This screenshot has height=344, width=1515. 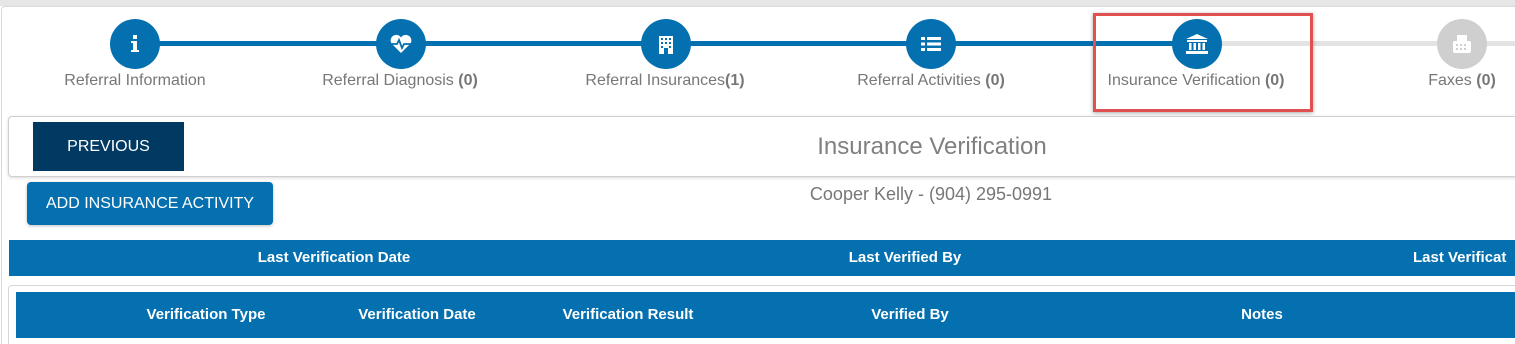 I want to click on step-referral-activities-button, so click(x=931, y=44).